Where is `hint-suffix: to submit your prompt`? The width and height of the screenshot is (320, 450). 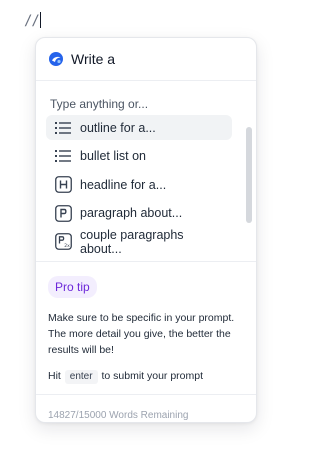
hint-suffix: to submit your prompt is located at coordinates (152, 376).